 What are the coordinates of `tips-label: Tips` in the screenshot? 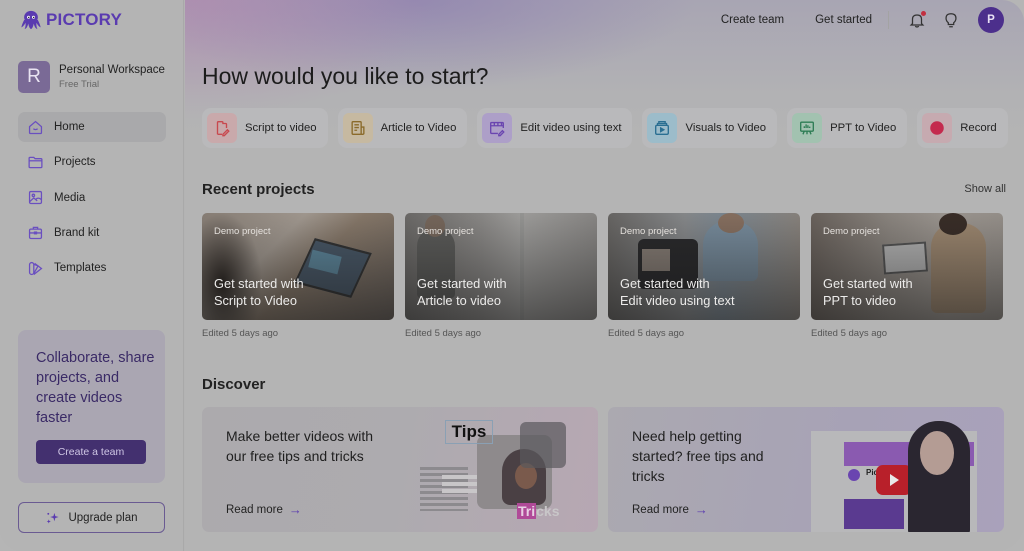 It's located at (469, 432).